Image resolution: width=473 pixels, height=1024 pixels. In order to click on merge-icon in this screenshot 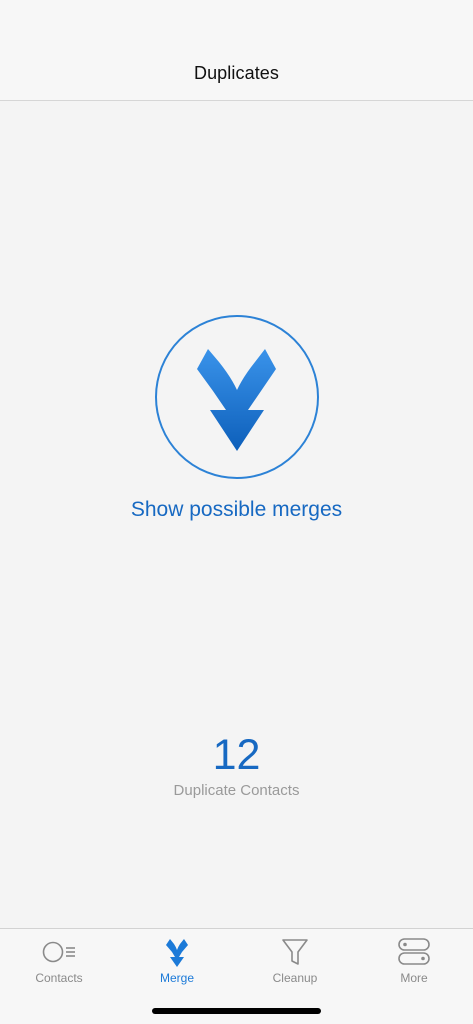, I will do `click(177, 953)`.